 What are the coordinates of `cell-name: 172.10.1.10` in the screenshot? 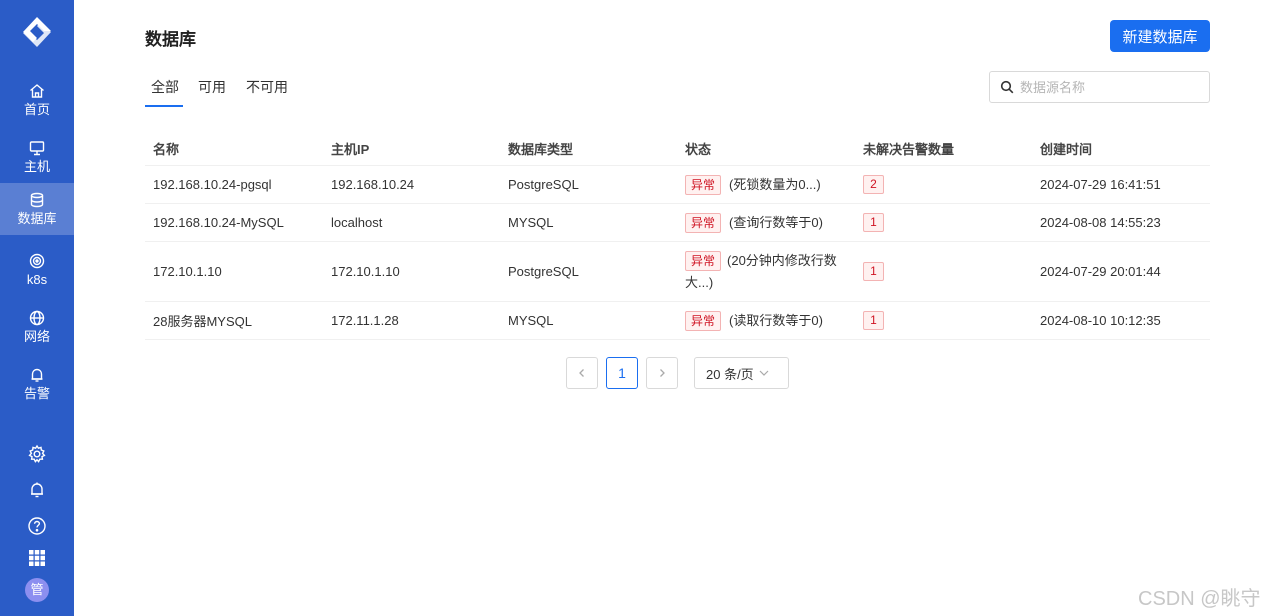 It's located at (234, 271).